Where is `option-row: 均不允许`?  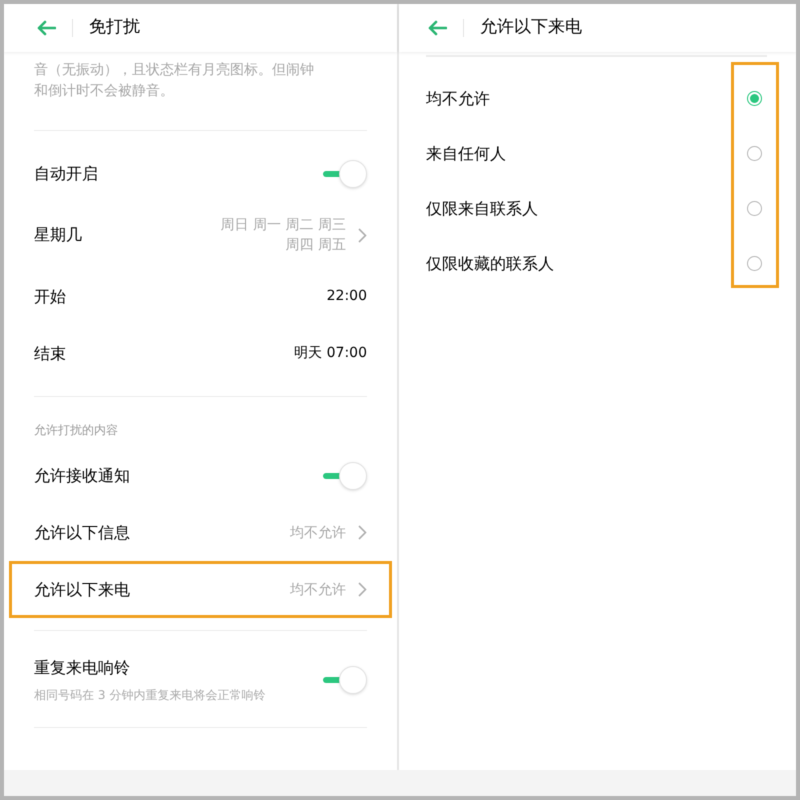 option-row: 均不允许 is located at coordinates (597, 98).